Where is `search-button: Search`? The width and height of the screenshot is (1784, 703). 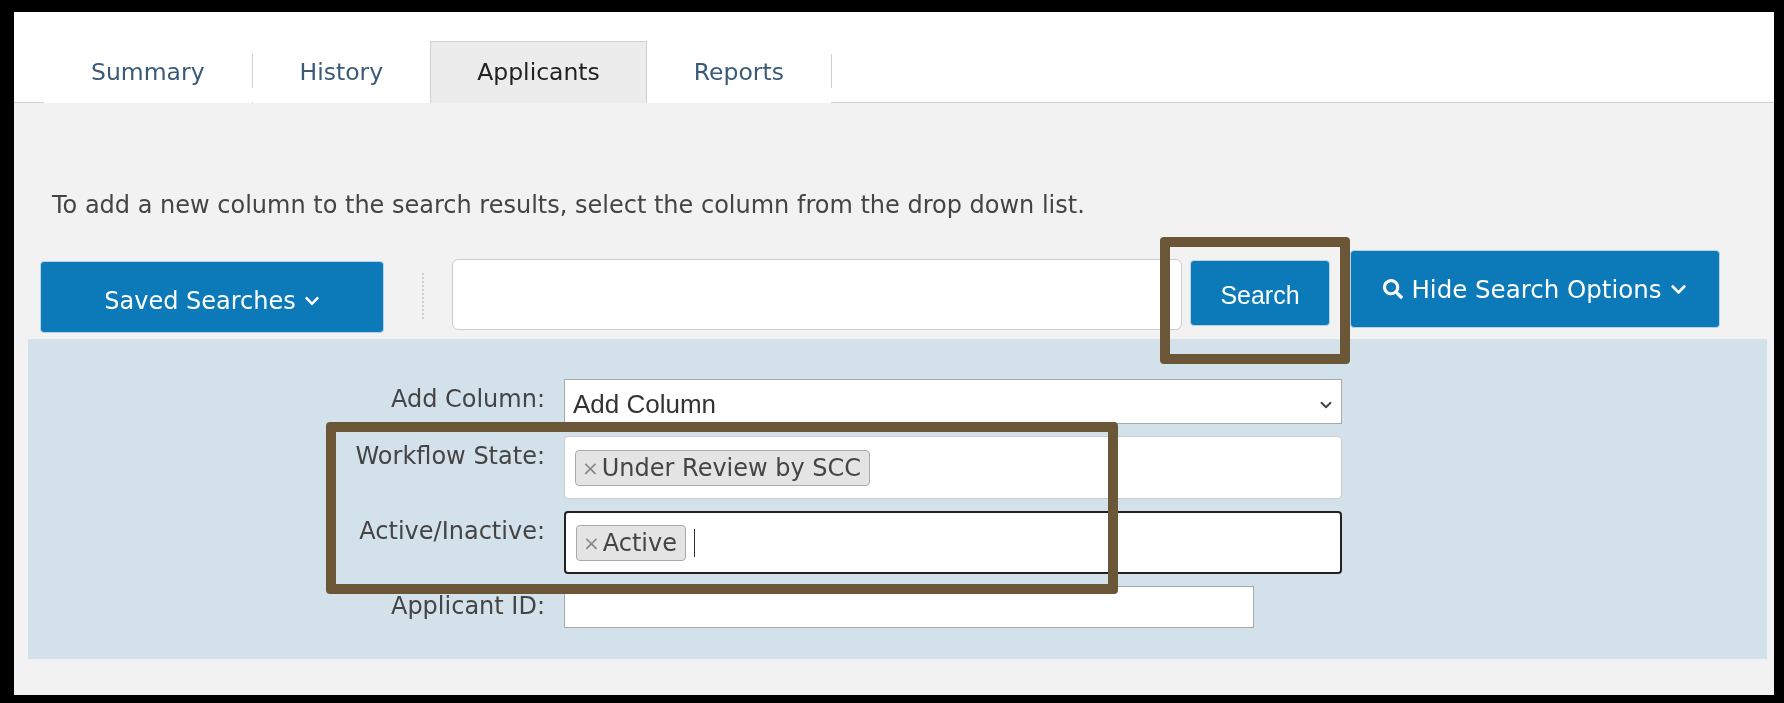
search-button: Search is located at coordinates (1260, 293).